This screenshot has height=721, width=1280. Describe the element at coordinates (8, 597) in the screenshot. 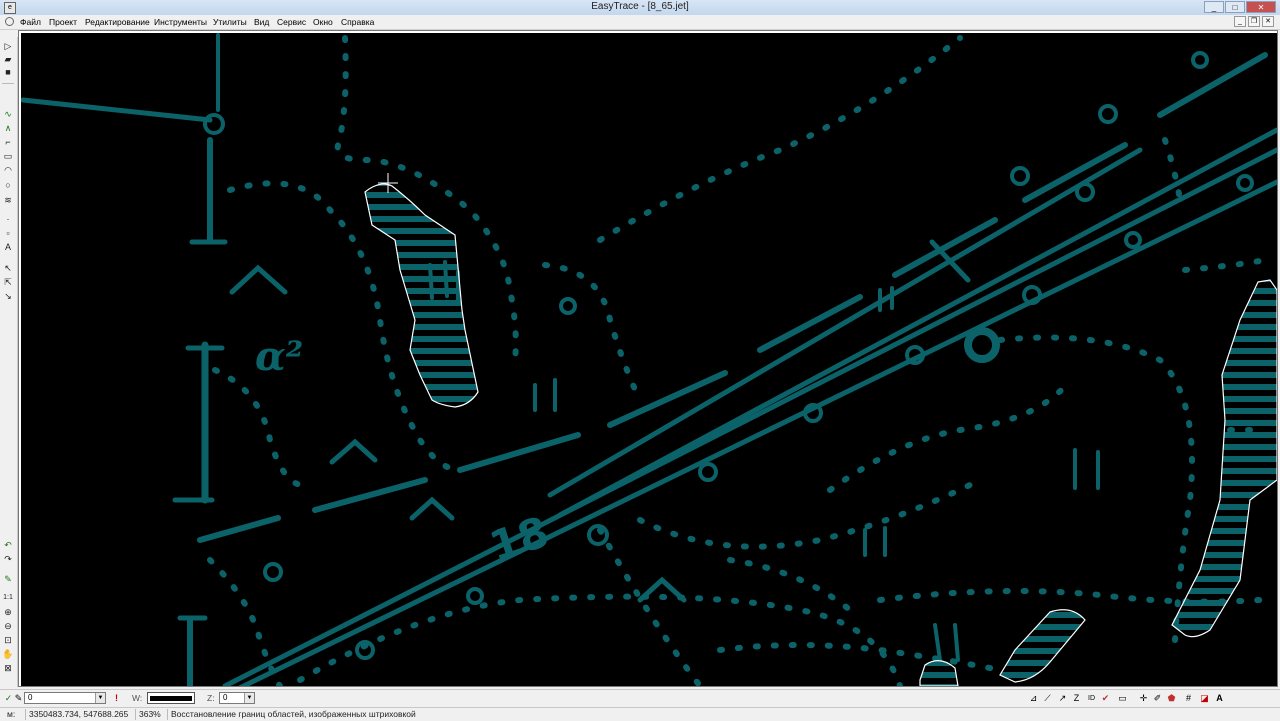

I see `scale-1-1-icon: 1:1` at that location.